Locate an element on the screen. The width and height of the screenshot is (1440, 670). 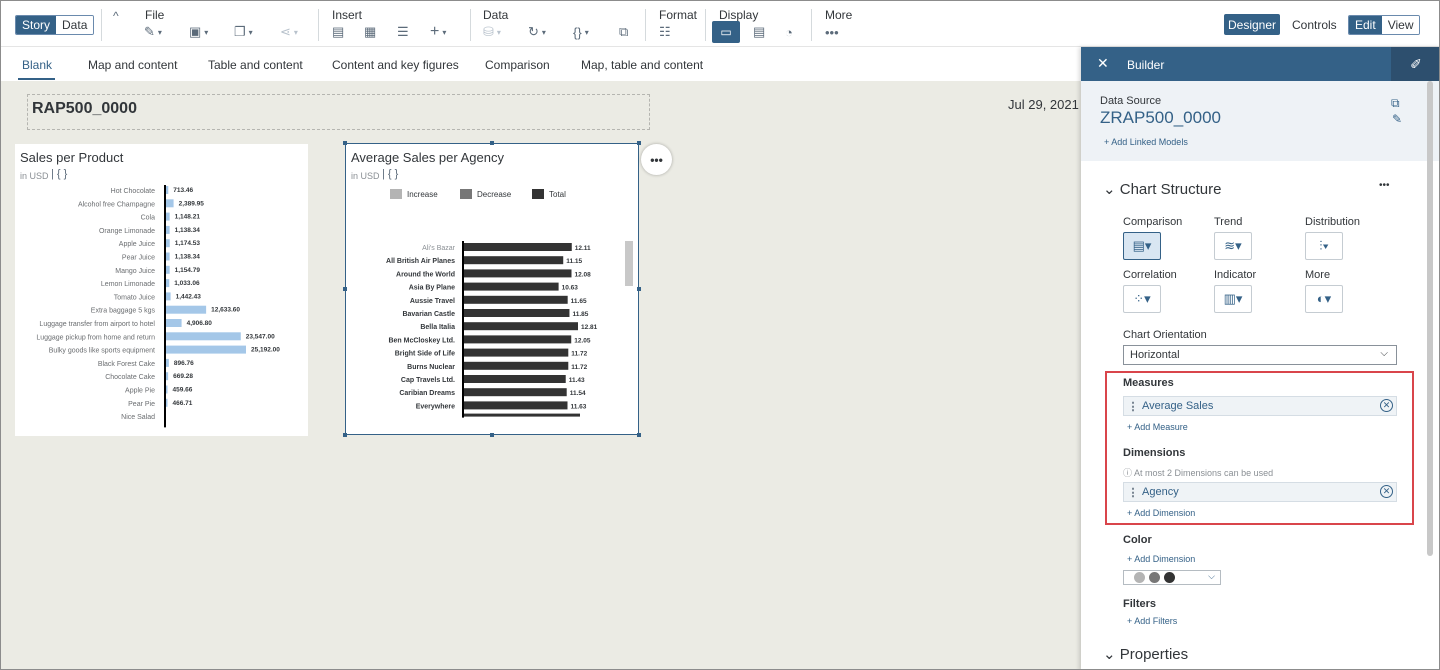
more-charts-icon: ◐▾ is located at coordinates (1324, 299).